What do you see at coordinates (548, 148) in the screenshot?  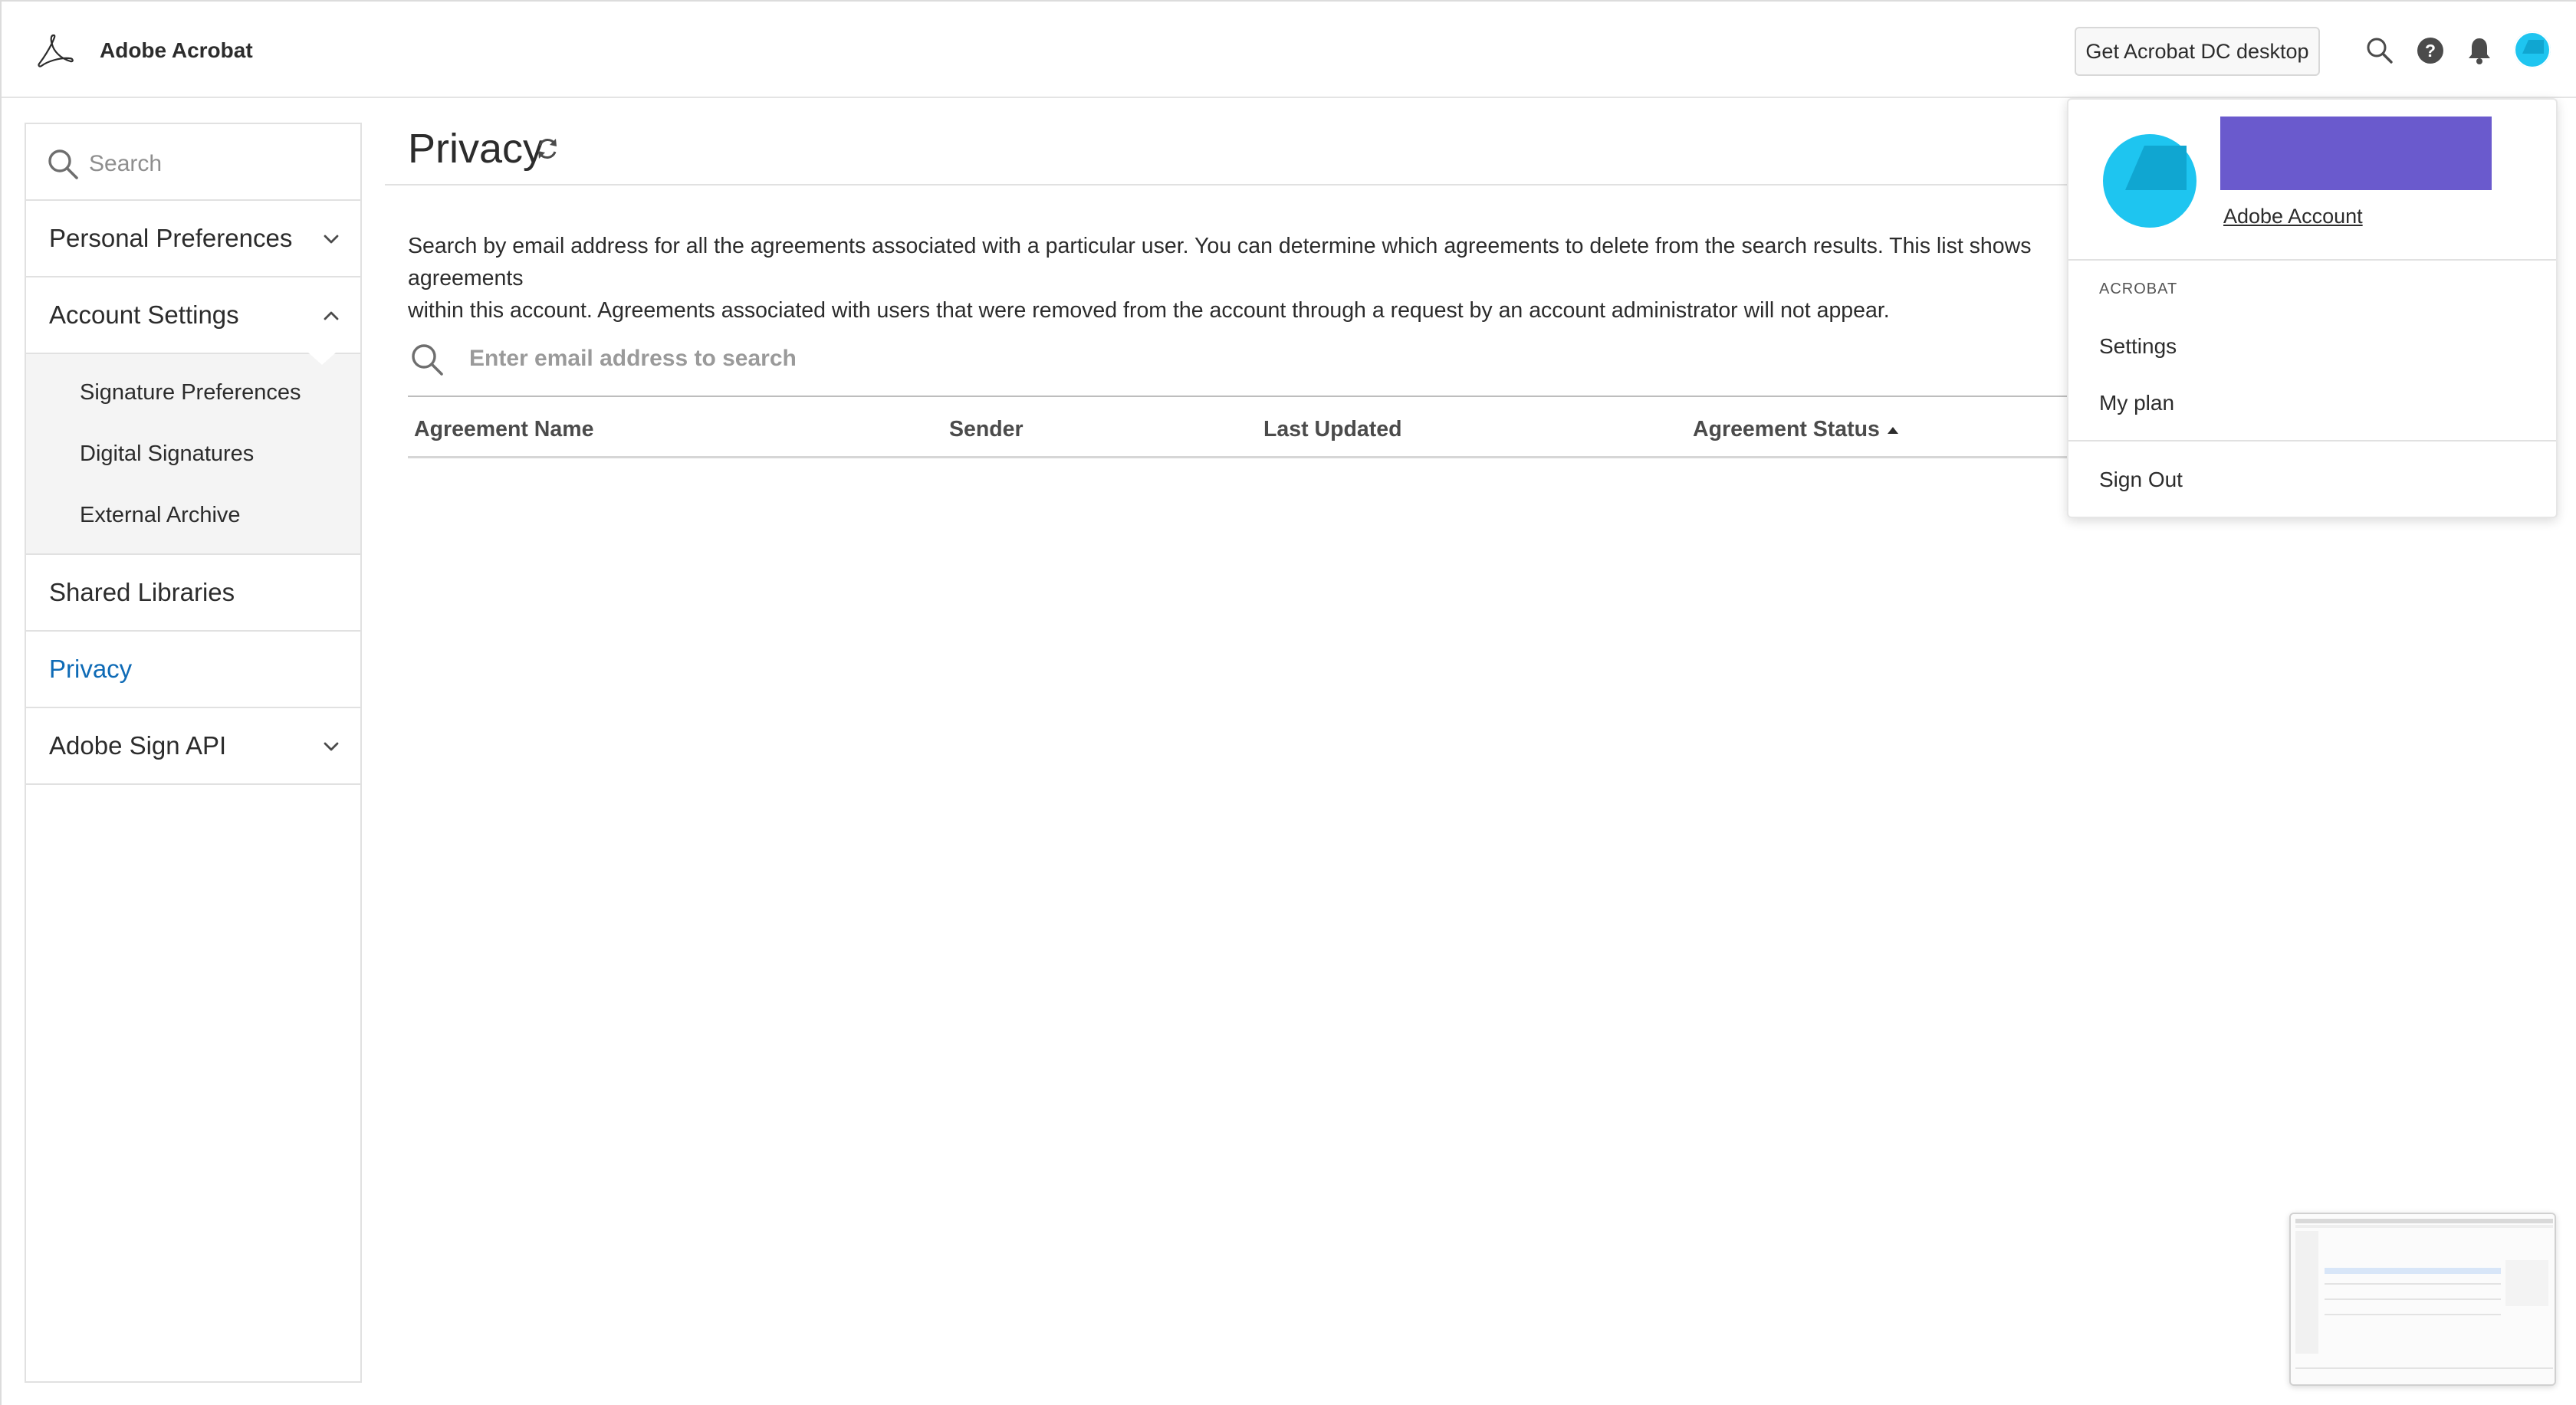 I see `refresh-icon` at bounding box center [548, 148].